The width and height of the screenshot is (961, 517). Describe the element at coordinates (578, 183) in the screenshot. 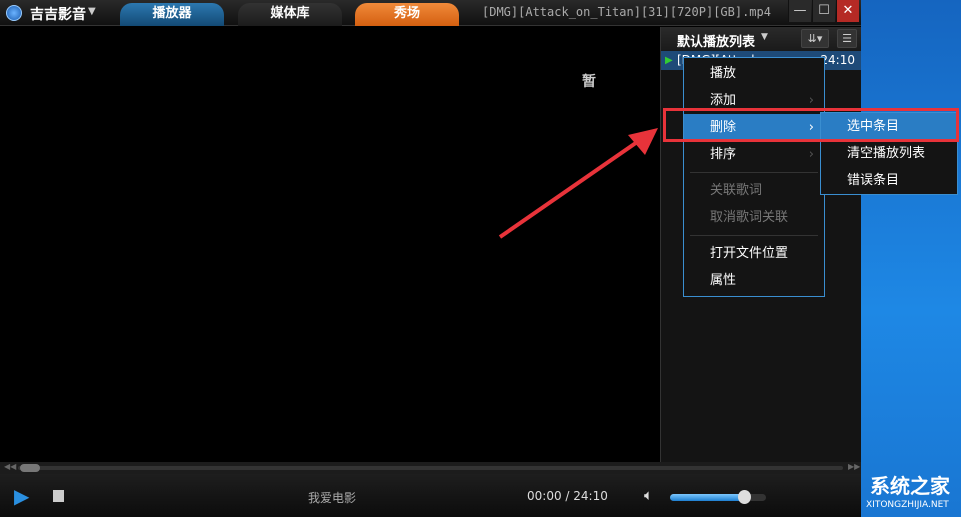

I see `annotation-arrow` at that location.